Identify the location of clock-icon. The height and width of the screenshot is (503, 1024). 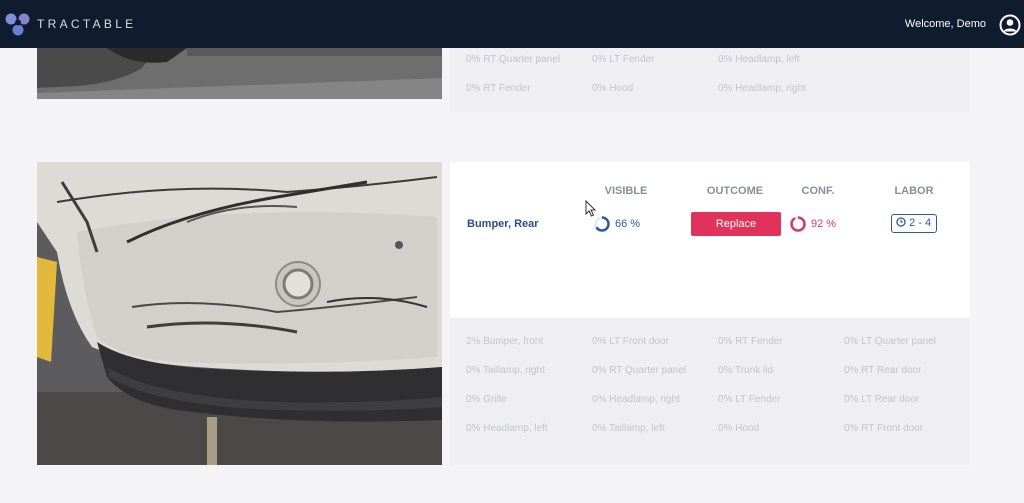
(901, 222).